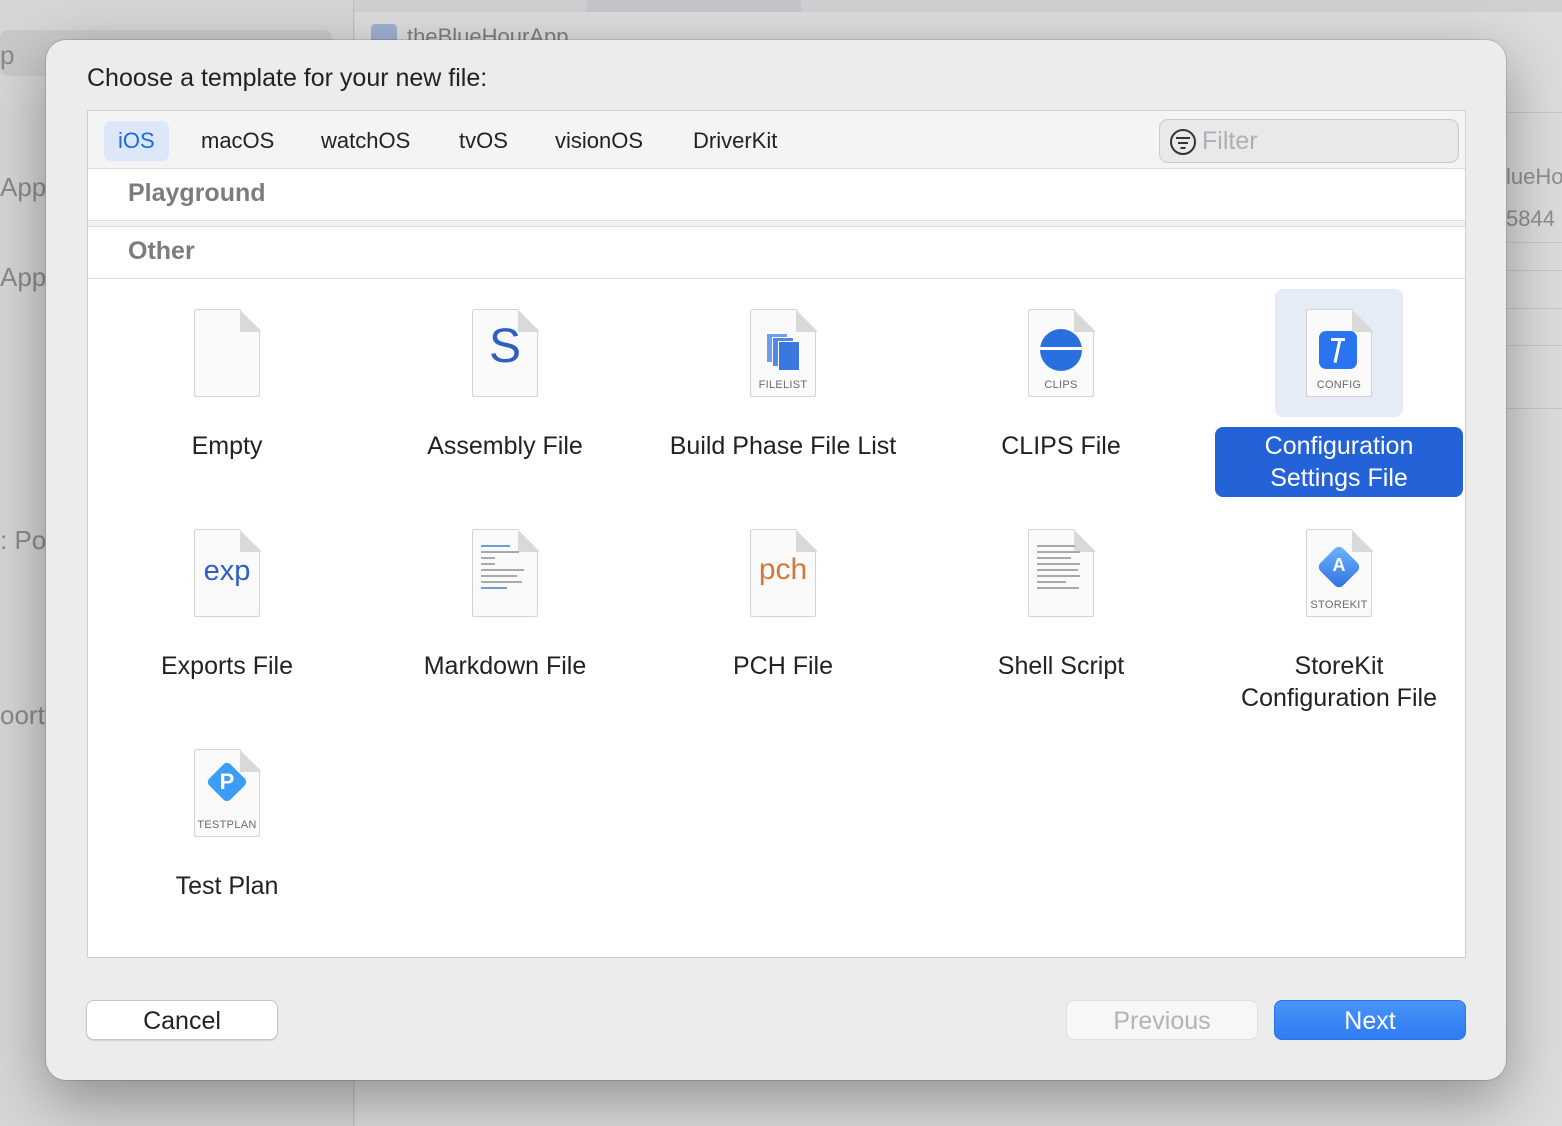  What do you see at coordinates (22, 715) in the screenshot?
I see `sidebar-fragment: oort` at bounding box center [22, 715].